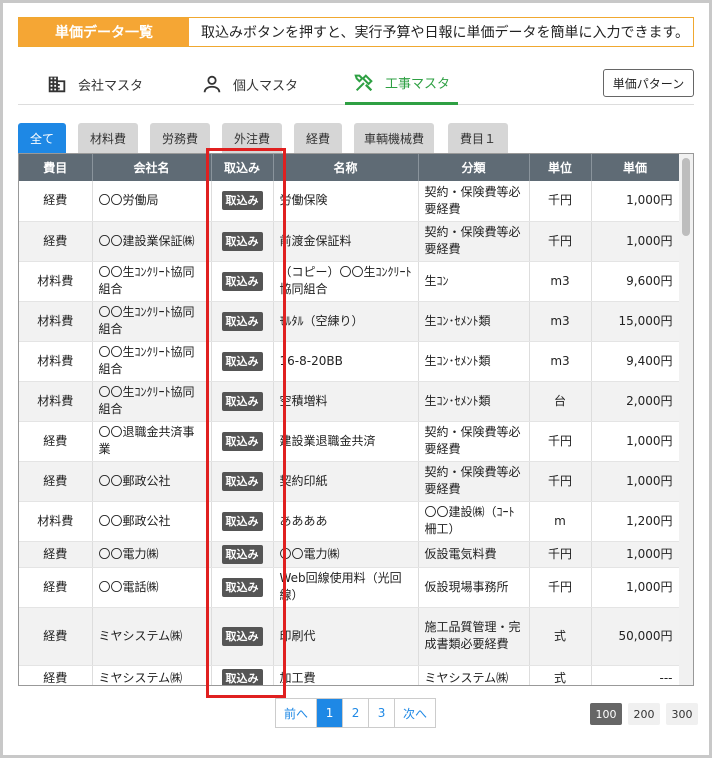 The image size is (712, 758). I want to click on header-name: 名称, so click(346, 167).